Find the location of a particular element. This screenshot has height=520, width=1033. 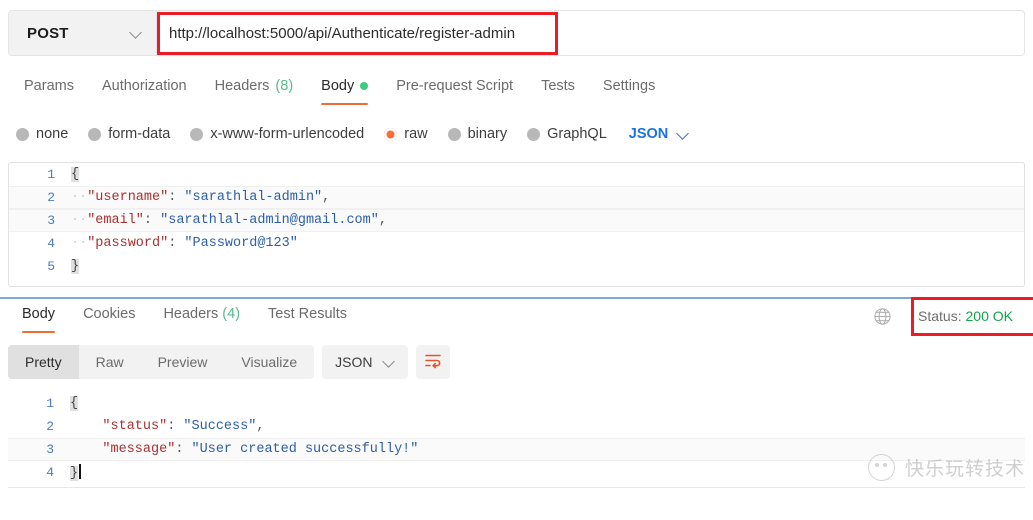

code-key: "message" is located at coordinates (139, 449).